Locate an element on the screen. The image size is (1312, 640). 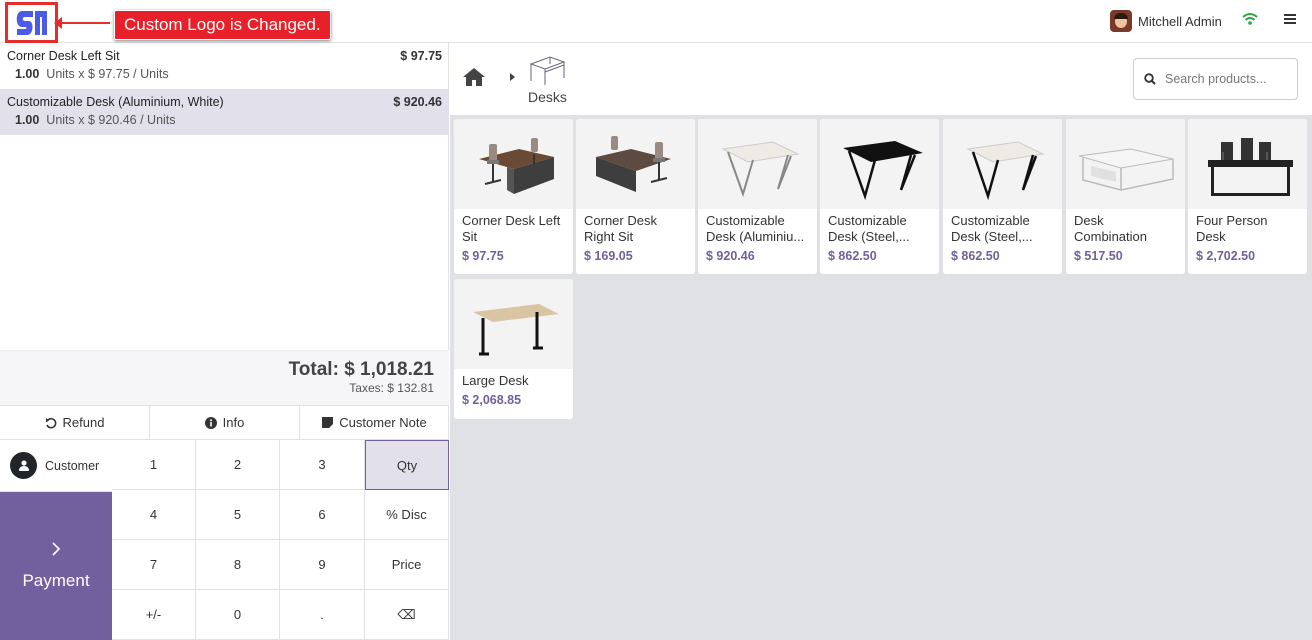
numpad-key-3: 3 is located at coordinates (322, 465).